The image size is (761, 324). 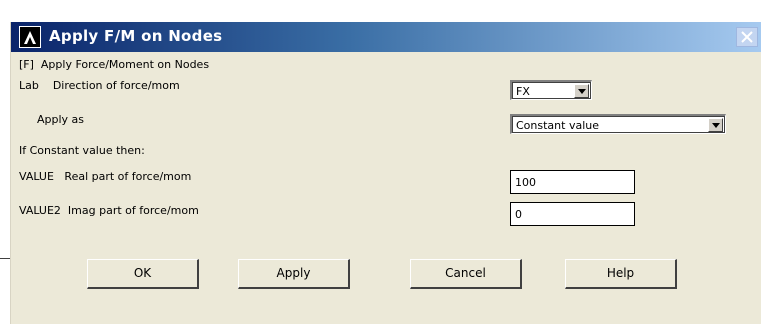 I want to click on apply-button: Apply, so click(x=294, y=274).